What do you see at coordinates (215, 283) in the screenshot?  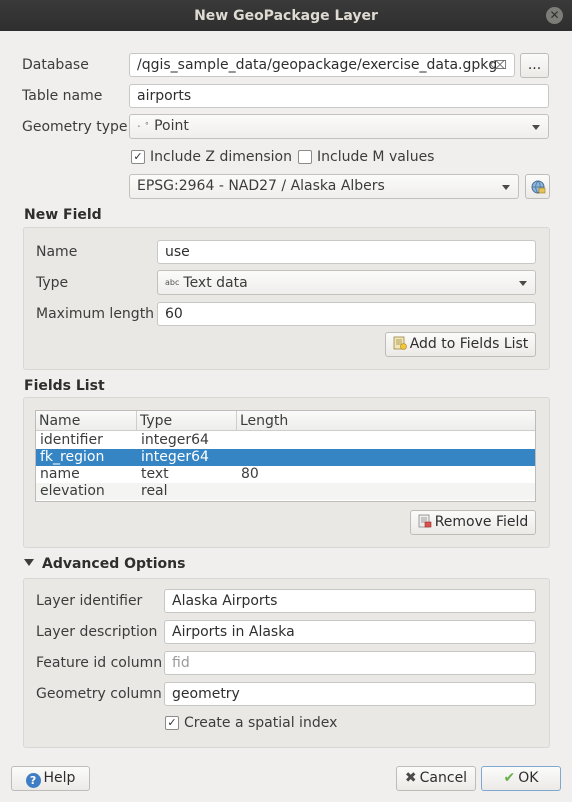 I see `field-type-value: Text data` at bounding box center [215, 283].